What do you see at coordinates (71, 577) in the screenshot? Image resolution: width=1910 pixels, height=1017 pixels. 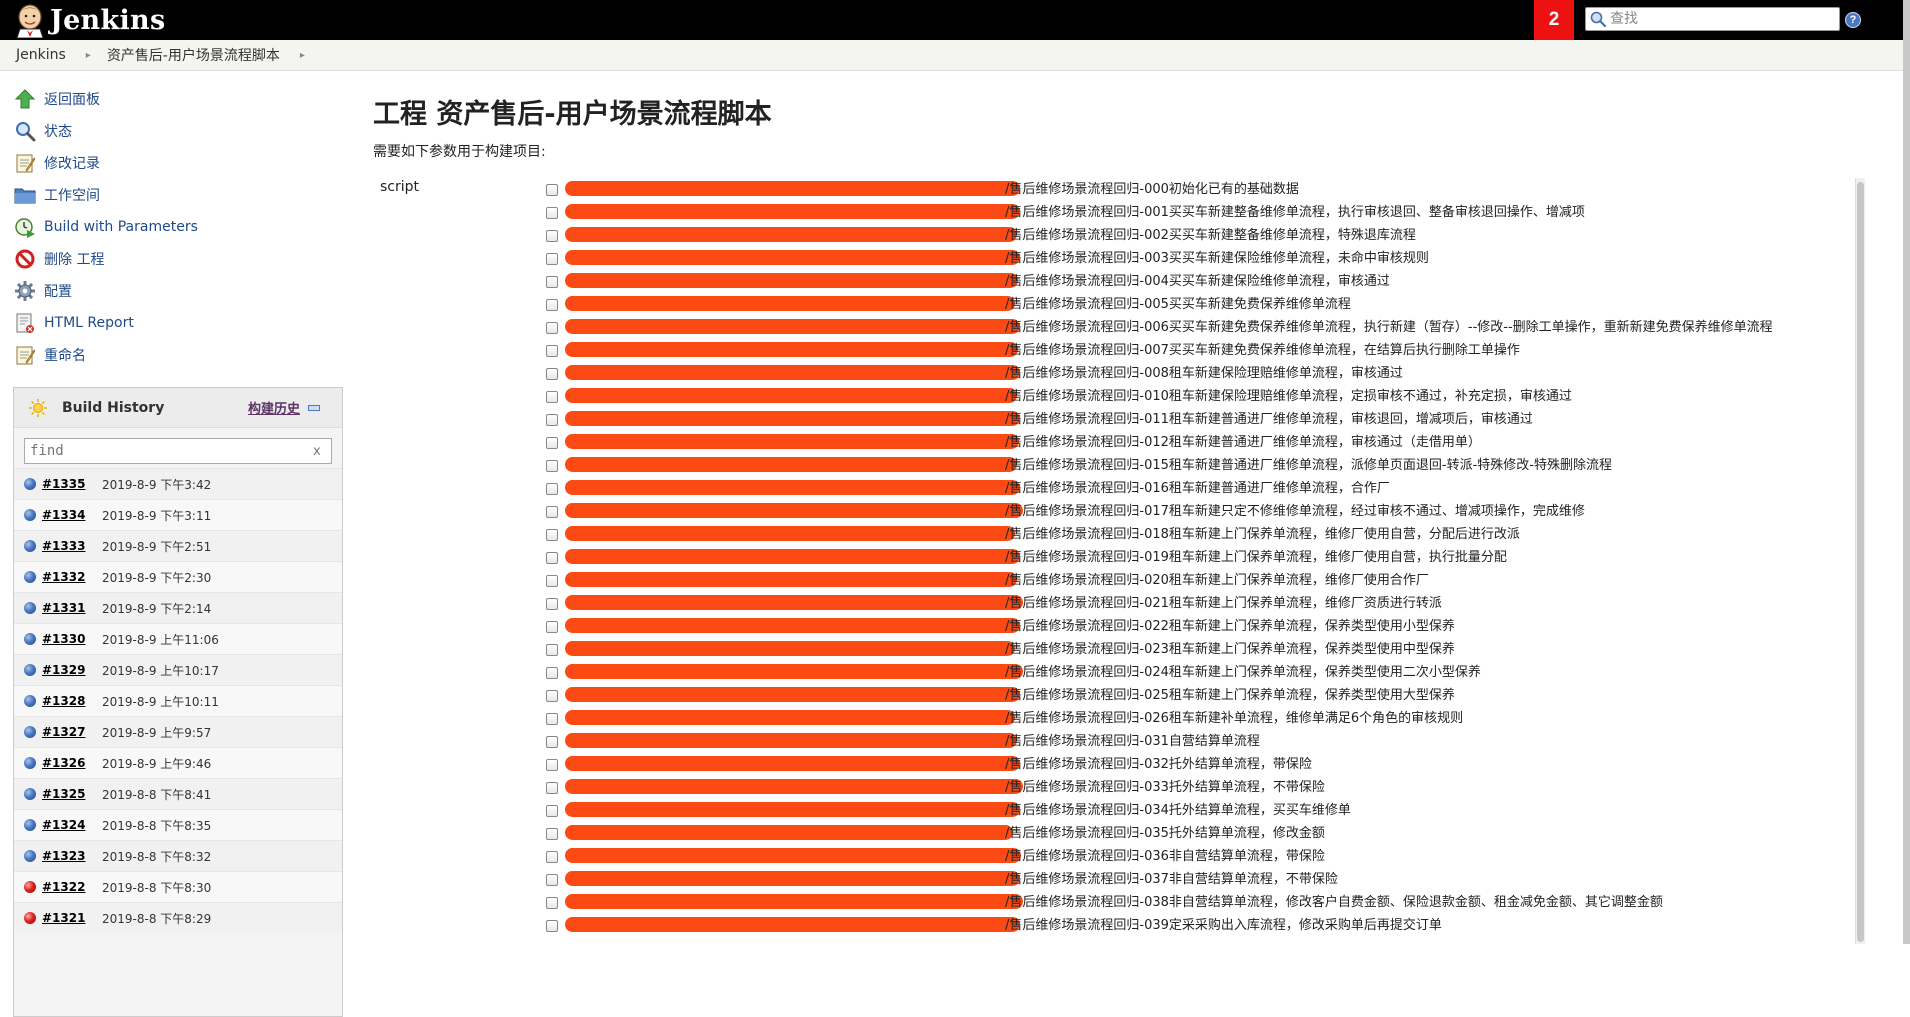 I see `build-number-link: #1332` at bounding box center [71, 577].